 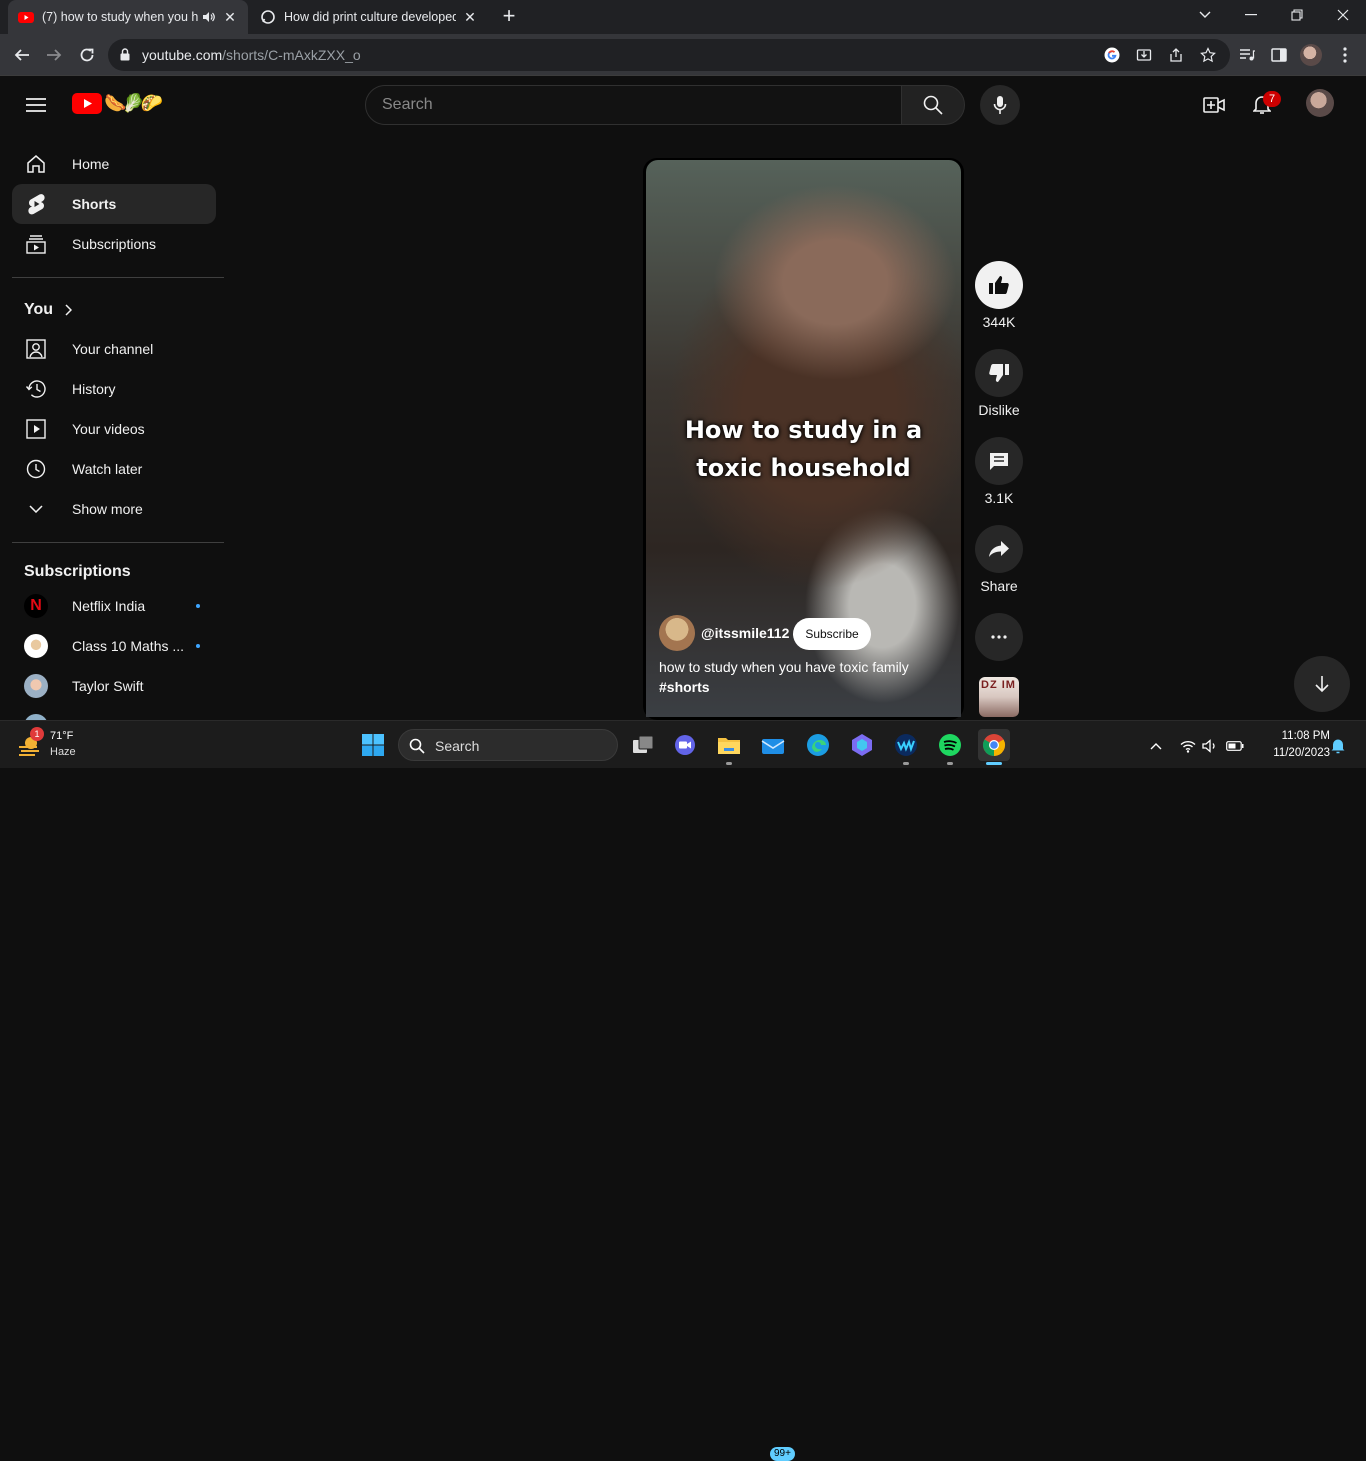 I want to click on like-button, so click(x=999, y=285).